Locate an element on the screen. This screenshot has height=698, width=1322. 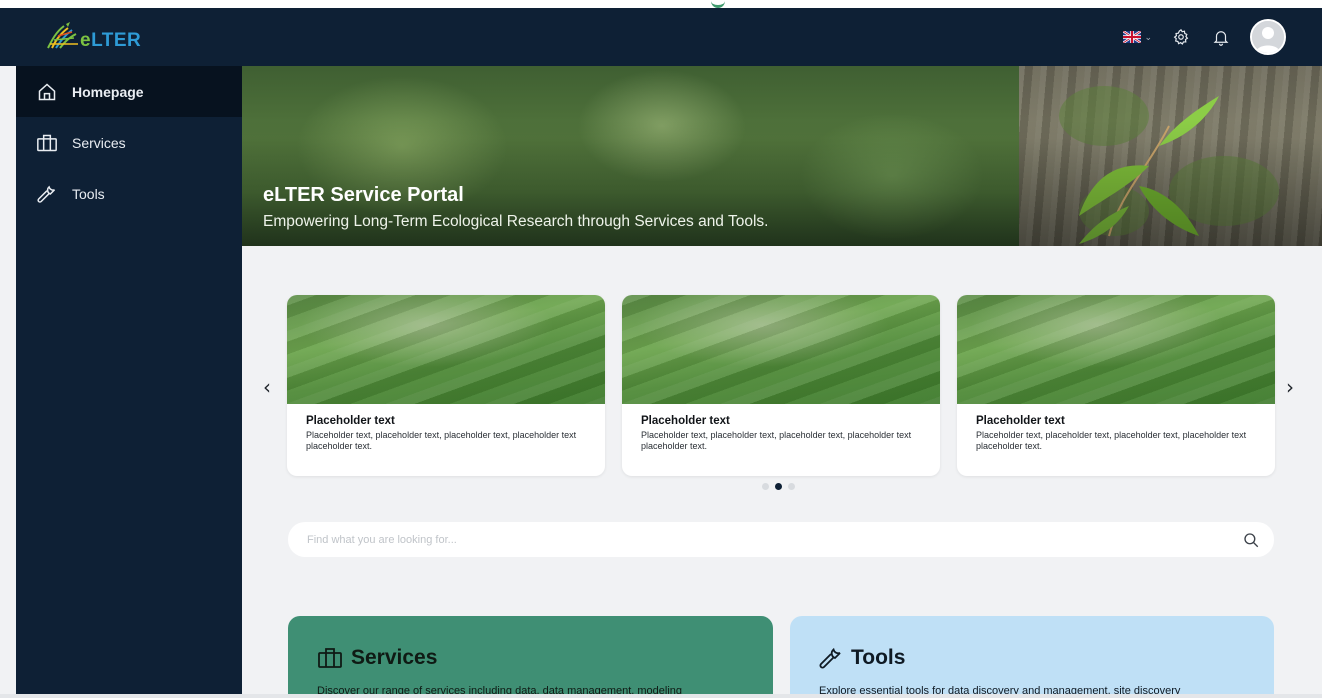
carousel-dot-active is located at coordinates (778, 486).